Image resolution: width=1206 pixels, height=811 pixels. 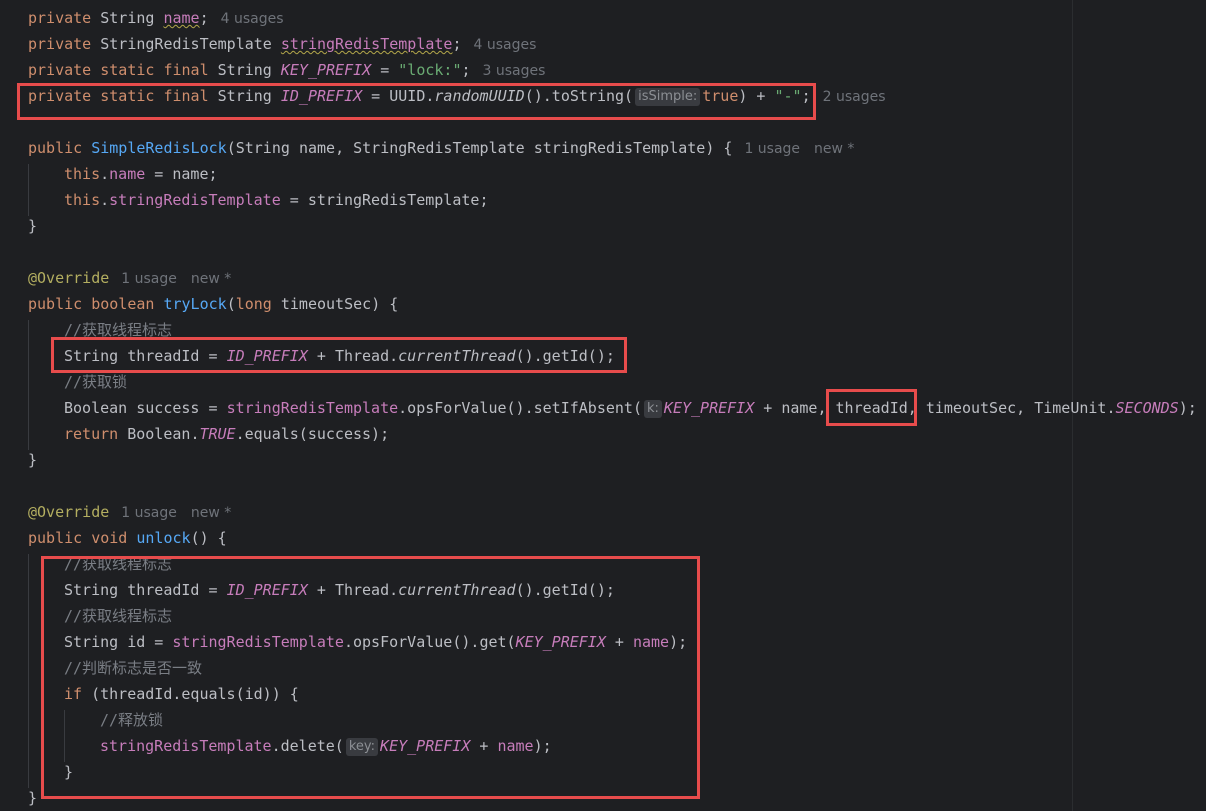 I want to click on code-line-assign-name: this.name = name;, so click(x=141, y=174).